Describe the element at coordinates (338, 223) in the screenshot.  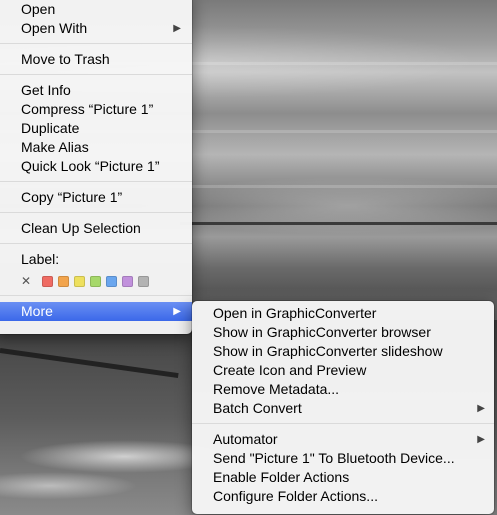
I see `wallpaper-horizon` at that location.